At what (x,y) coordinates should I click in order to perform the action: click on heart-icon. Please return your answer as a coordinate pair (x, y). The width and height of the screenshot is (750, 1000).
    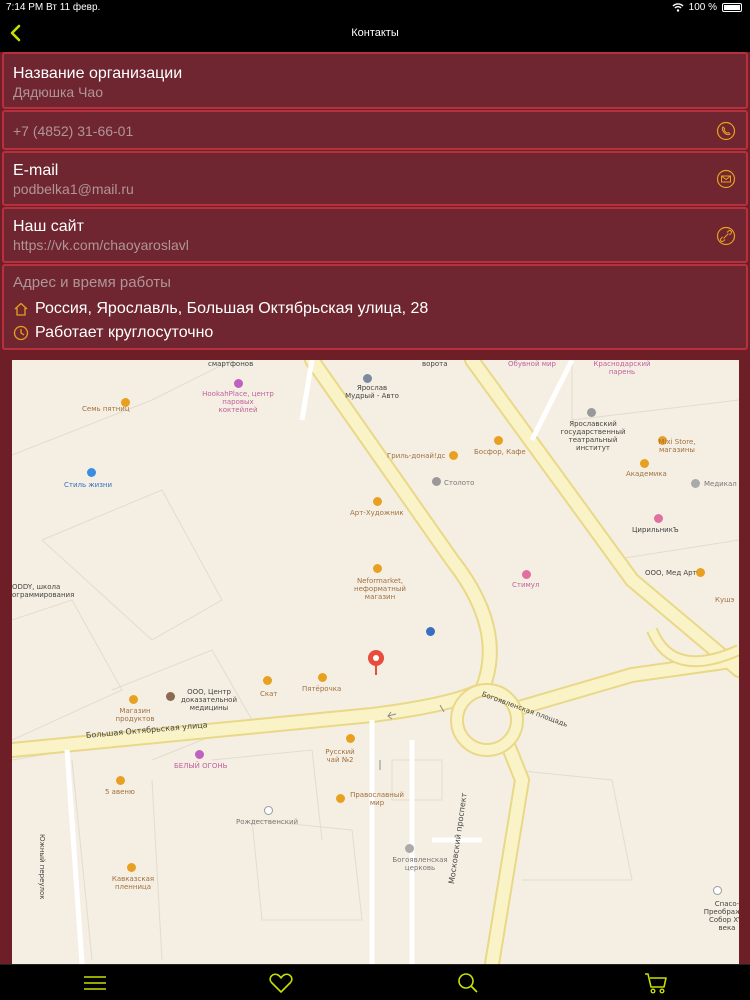
    Looking at the image, I should click on (281, 983).